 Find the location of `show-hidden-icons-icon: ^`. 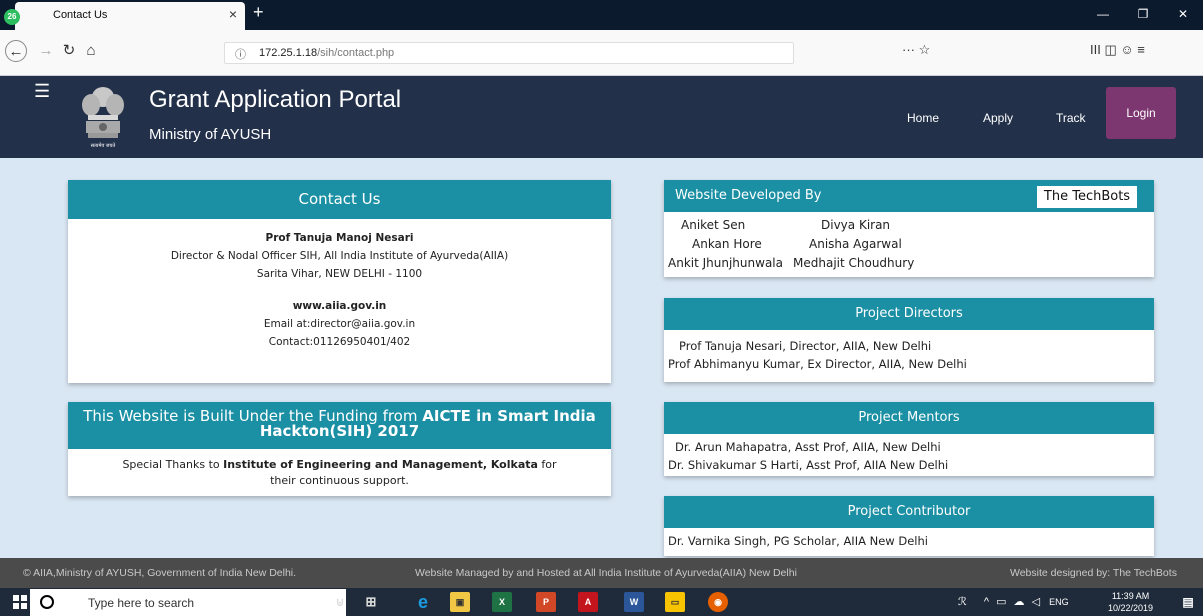

show-hidden-icons-icon: ^ is located at coordinates (986, 602).